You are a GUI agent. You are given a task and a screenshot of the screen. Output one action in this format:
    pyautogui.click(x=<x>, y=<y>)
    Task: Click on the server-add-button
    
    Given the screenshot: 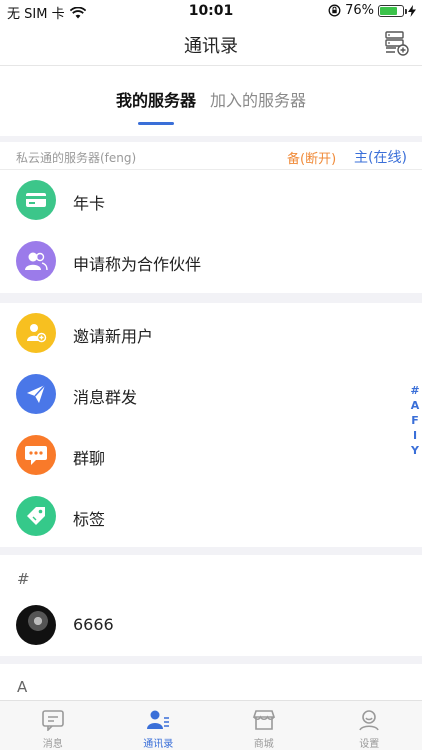 What is the action you would take?
    pyautogui.click(x=397, y=43)
    